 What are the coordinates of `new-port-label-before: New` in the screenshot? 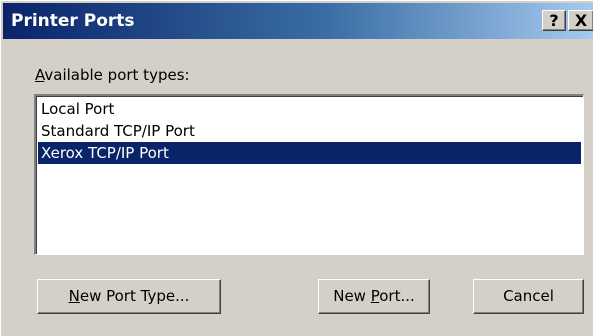 It's located at (352, 296).